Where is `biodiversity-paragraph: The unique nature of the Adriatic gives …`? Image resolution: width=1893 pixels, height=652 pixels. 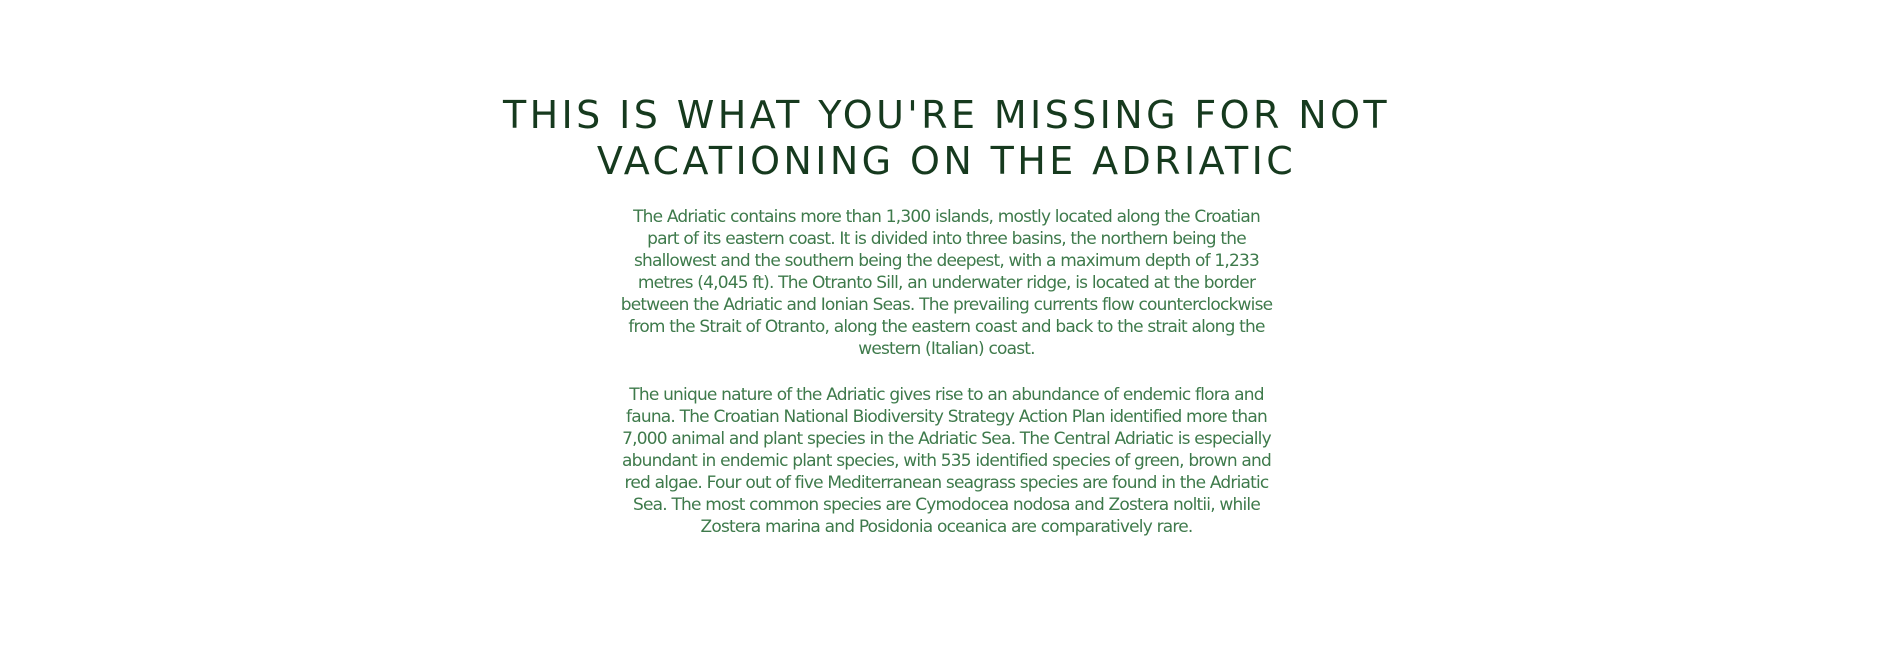 biodiversity-paragraph: The unique nature of the Adriatic gives … is located at coordinates (947, 461).